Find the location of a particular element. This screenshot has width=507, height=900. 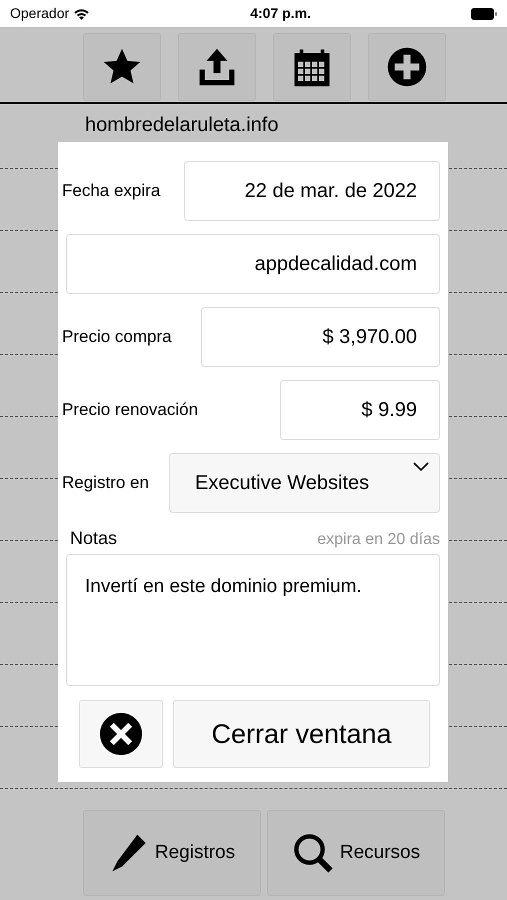

field-label: Precio compra is located at coordinates (116, 337).